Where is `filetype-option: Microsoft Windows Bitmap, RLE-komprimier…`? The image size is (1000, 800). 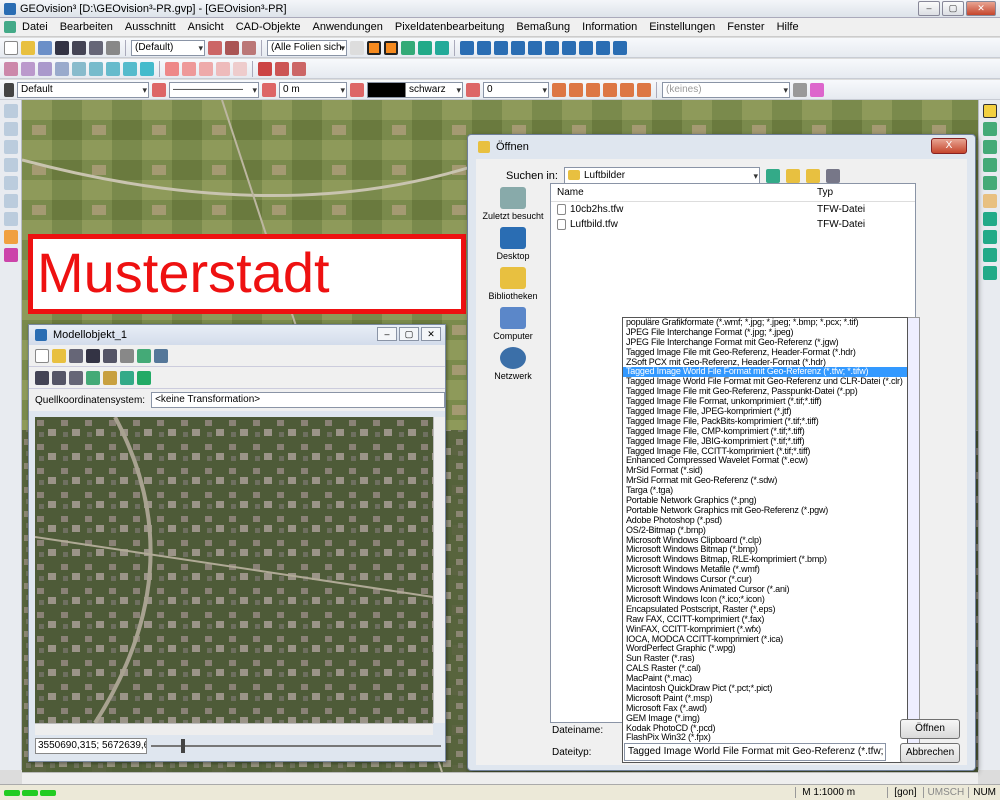
filetype-option: Microsoft Windows Bitmap, RLE-komprimier… is located at coordinates (765, 560).